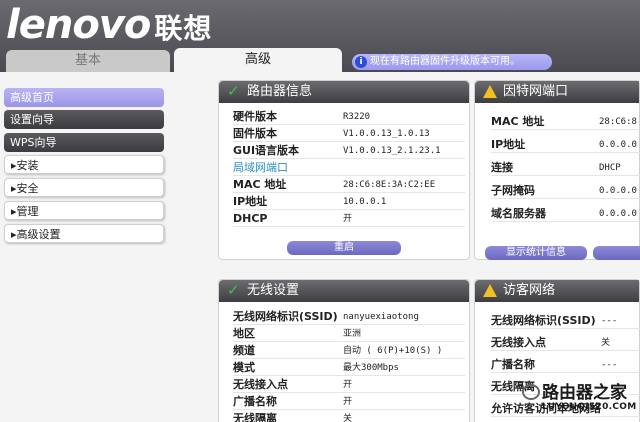 This screenshot has width=640, height=422. What do you see at coordinates (349, 351) in the screenshot?
I see `wireless-row: 频道 自动 ( 6(P)+10(S) )` at bounding box center [349, 351].